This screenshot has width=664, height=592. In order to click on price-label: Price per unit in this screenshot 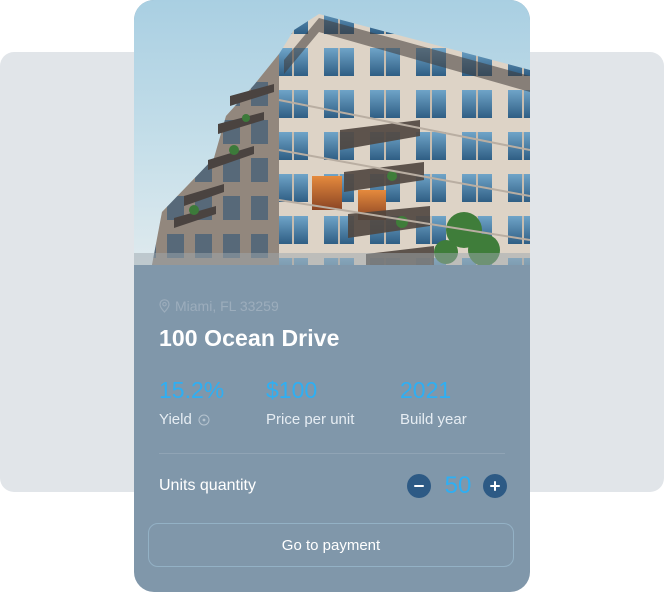, I will do `click(310, 419)`.